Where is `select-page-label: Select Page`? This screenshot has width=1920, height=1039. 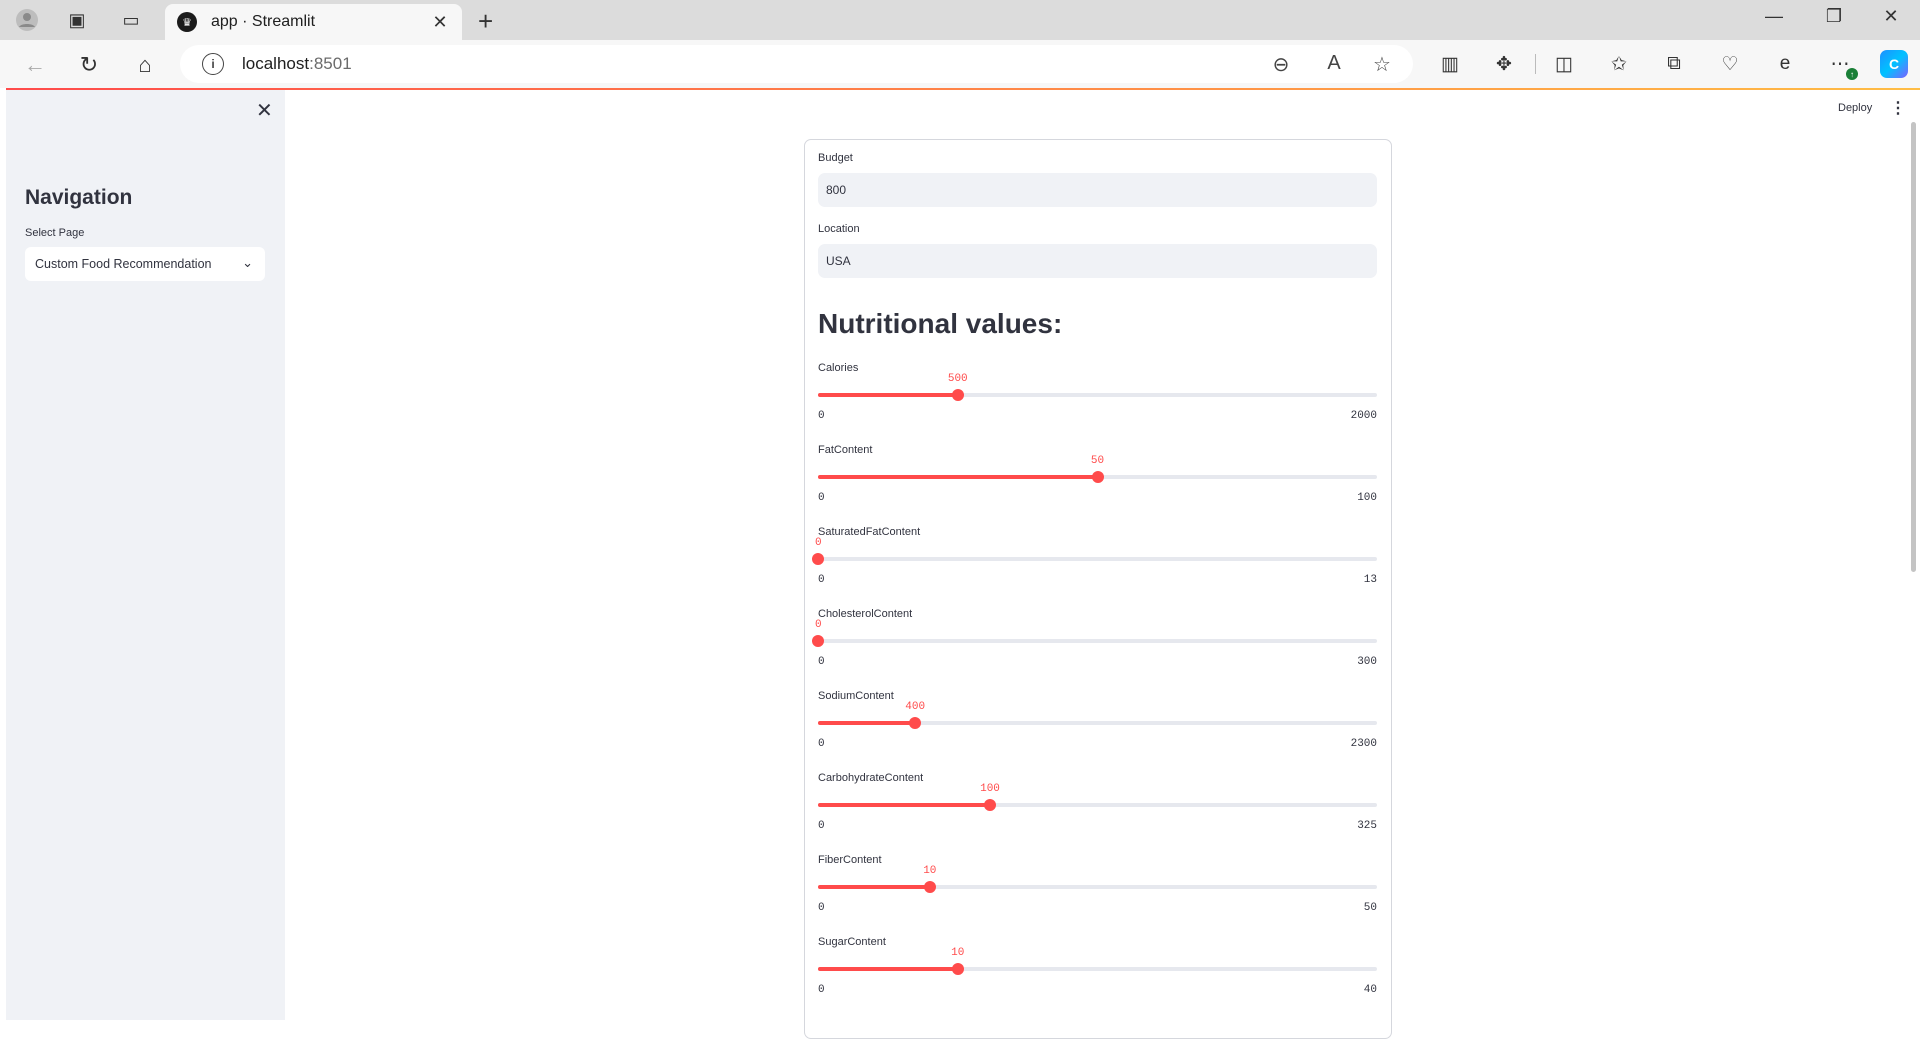
select-page-label: Select Page is located at coordinates (55, 233).